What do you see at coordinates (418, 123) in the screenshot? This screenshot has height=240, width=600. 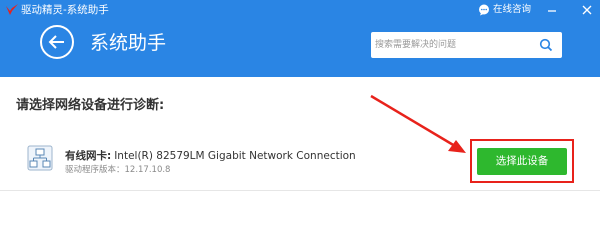 I see `annotation-arrow` at bounding box center [418, 123].